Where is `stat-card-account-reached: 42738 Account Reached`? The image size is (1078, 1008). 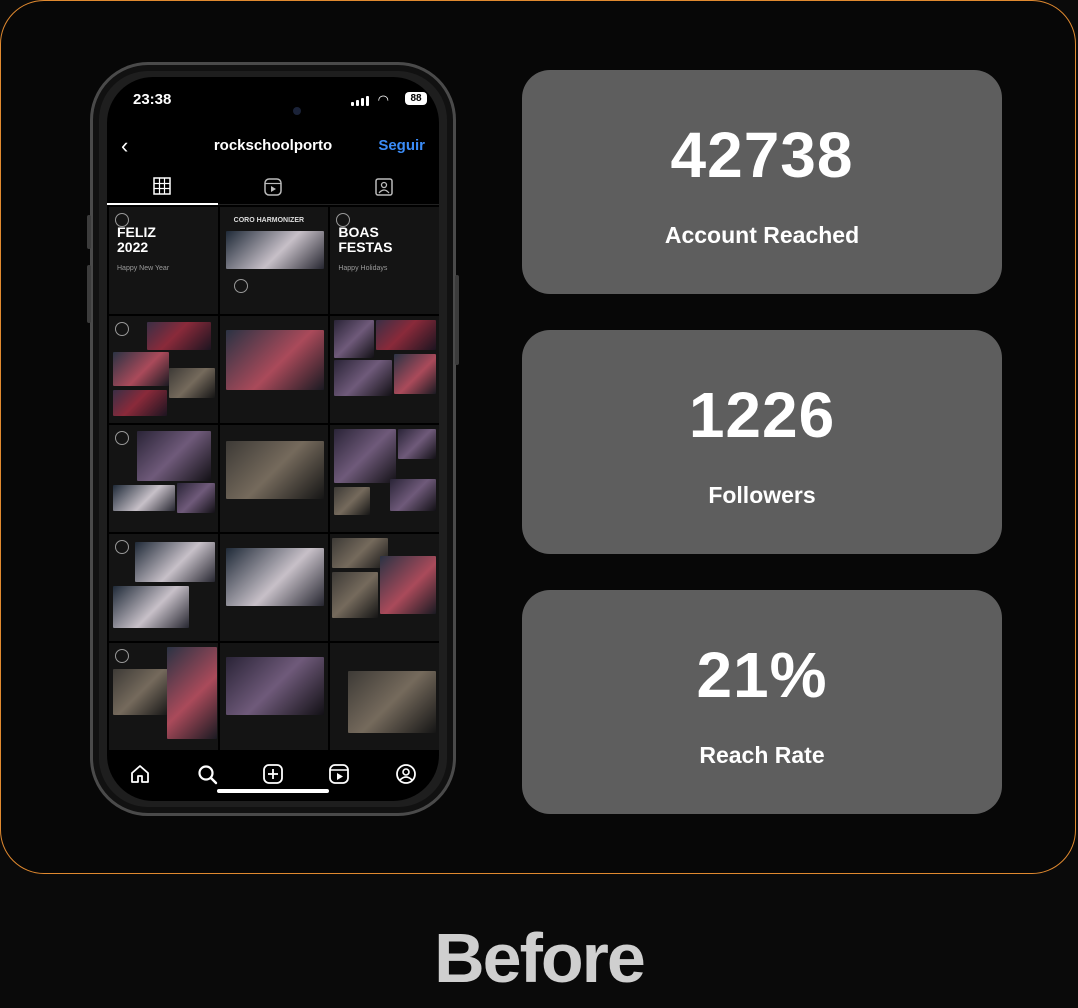
stat-card-account-reached: 42738 Account Reached is located at coordinates (762, 182).